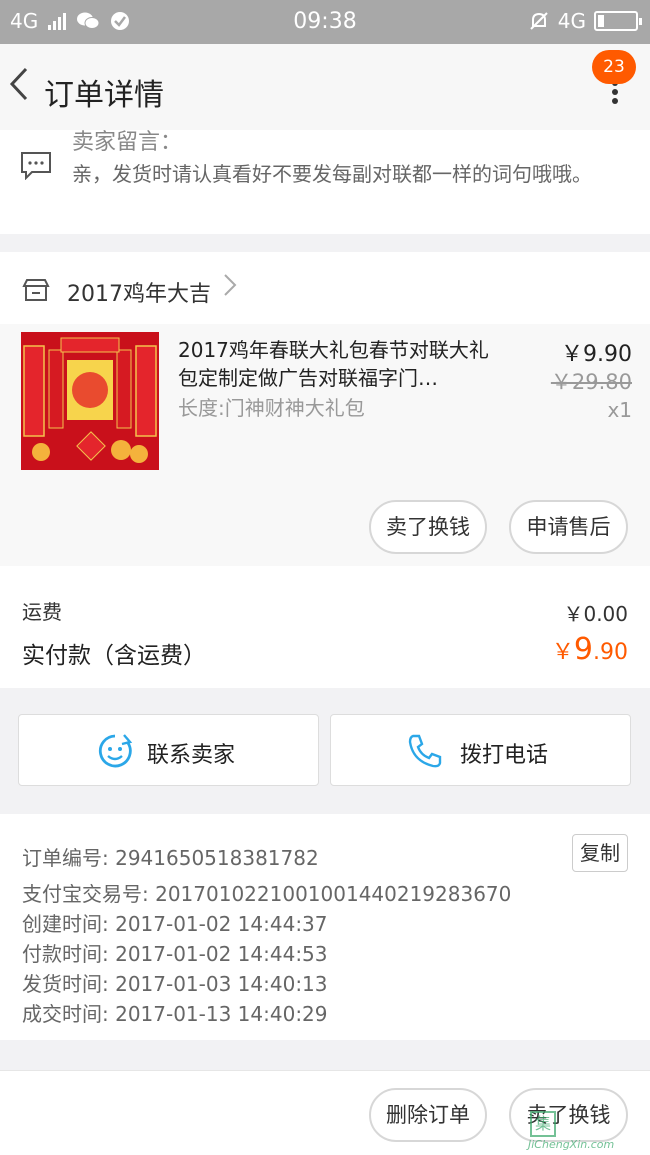 This screenshot has height=1155, width=650. Describe the element at coordinates (325, 627) in the screenshot. I see `totals-section: 运费 ￥0.00 实付款（含运费） ￥9.90` at that location.